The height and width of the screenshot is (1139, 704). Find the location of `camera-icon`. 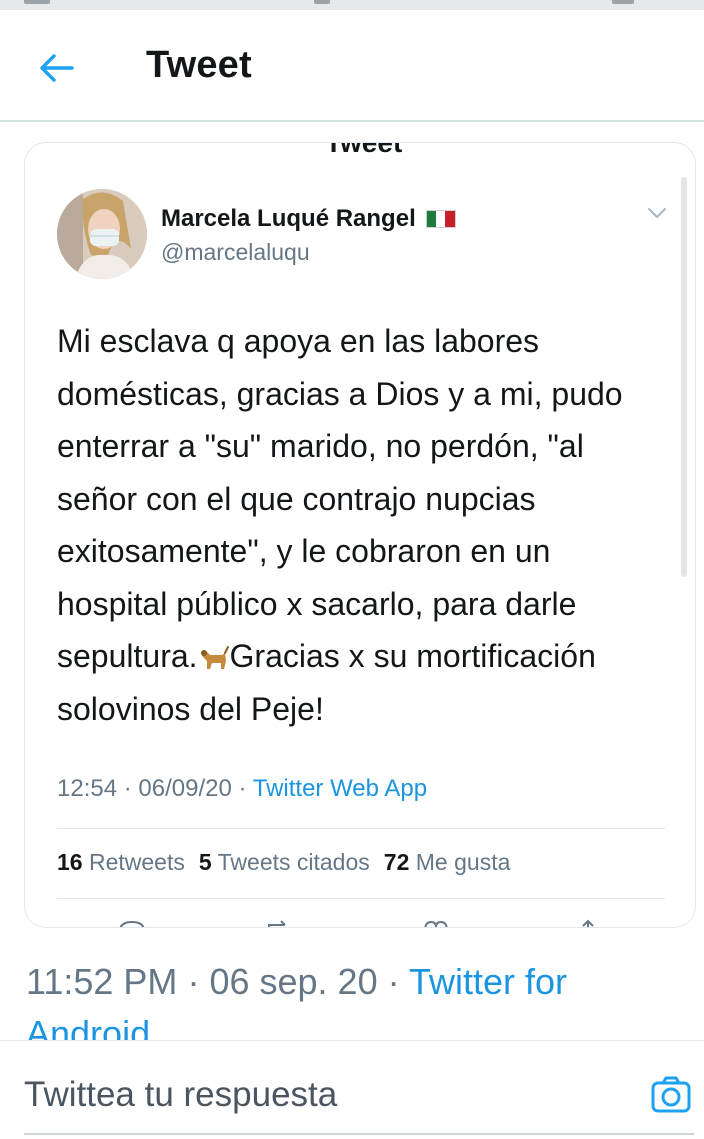

camera-icon is located at coordinates (671, 1094).